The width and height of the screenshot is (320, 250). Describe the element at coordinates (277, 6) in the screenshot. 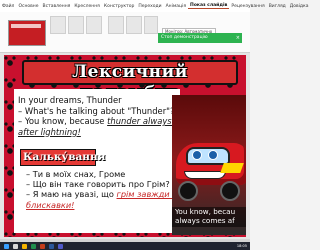

I see `tab-view: Вигляд` at that location.